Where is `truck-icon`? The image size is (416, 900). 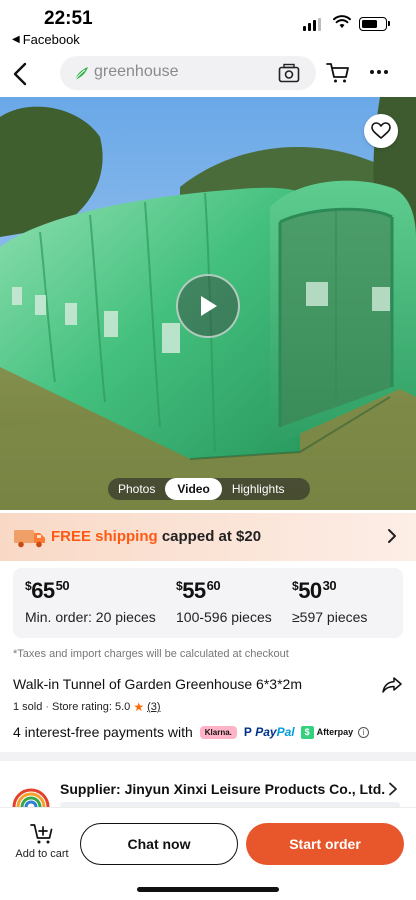
truck-icon is located at coordinates (29, 539).